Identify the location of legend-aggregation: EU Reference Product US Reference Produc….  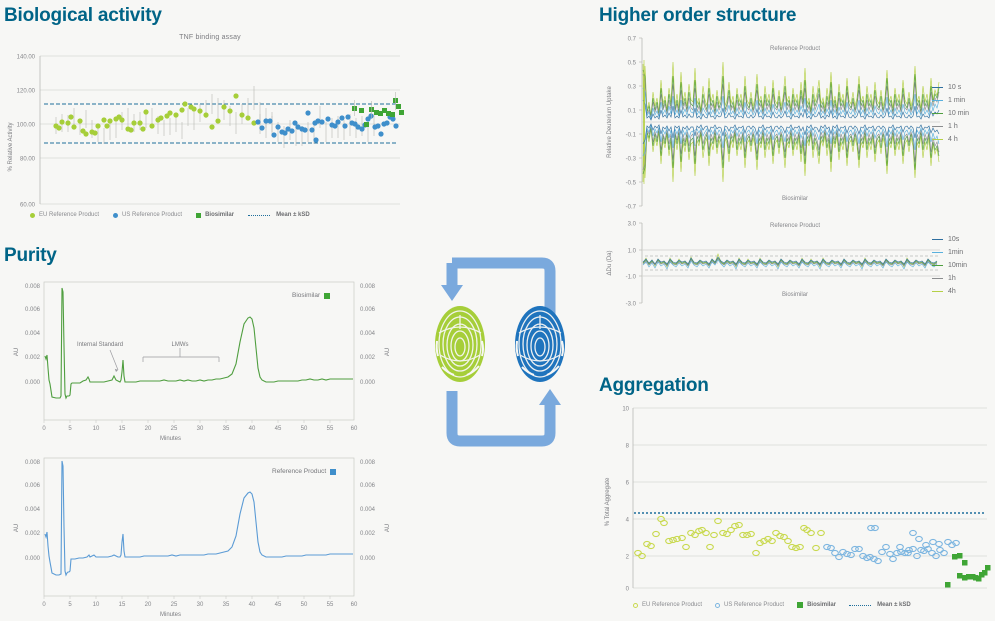
(772, 605).